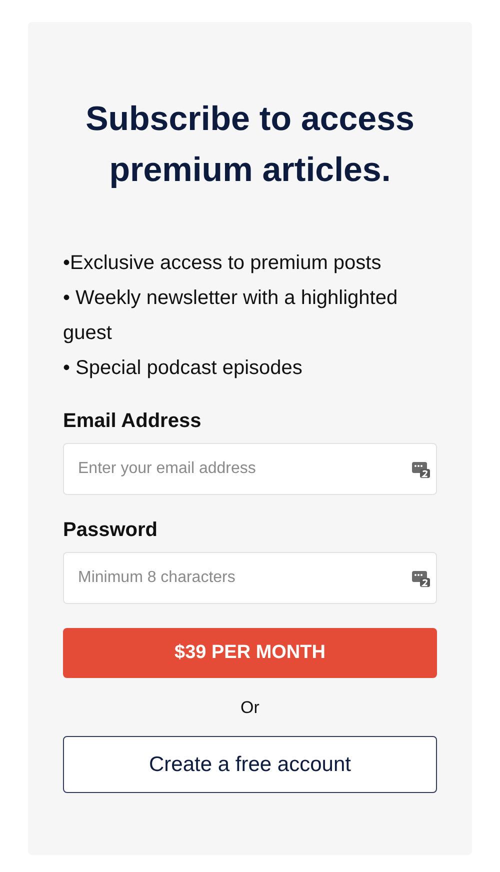  I want to click on page-title: Subscribe to access premium articles., so click(250, 145).